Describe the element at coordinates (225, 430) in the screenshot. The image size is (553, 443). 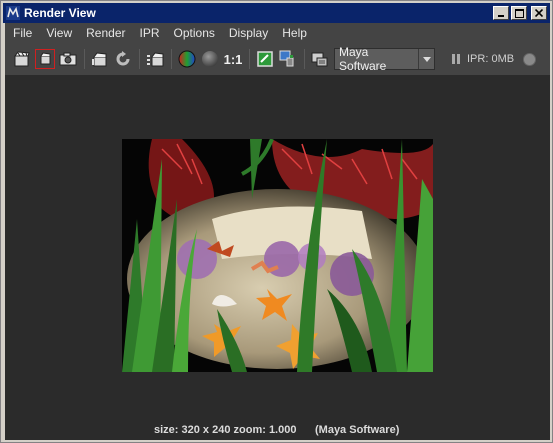
I see `image-size-zoom: size: 320 x 240 zoom: 1.000` at that location.